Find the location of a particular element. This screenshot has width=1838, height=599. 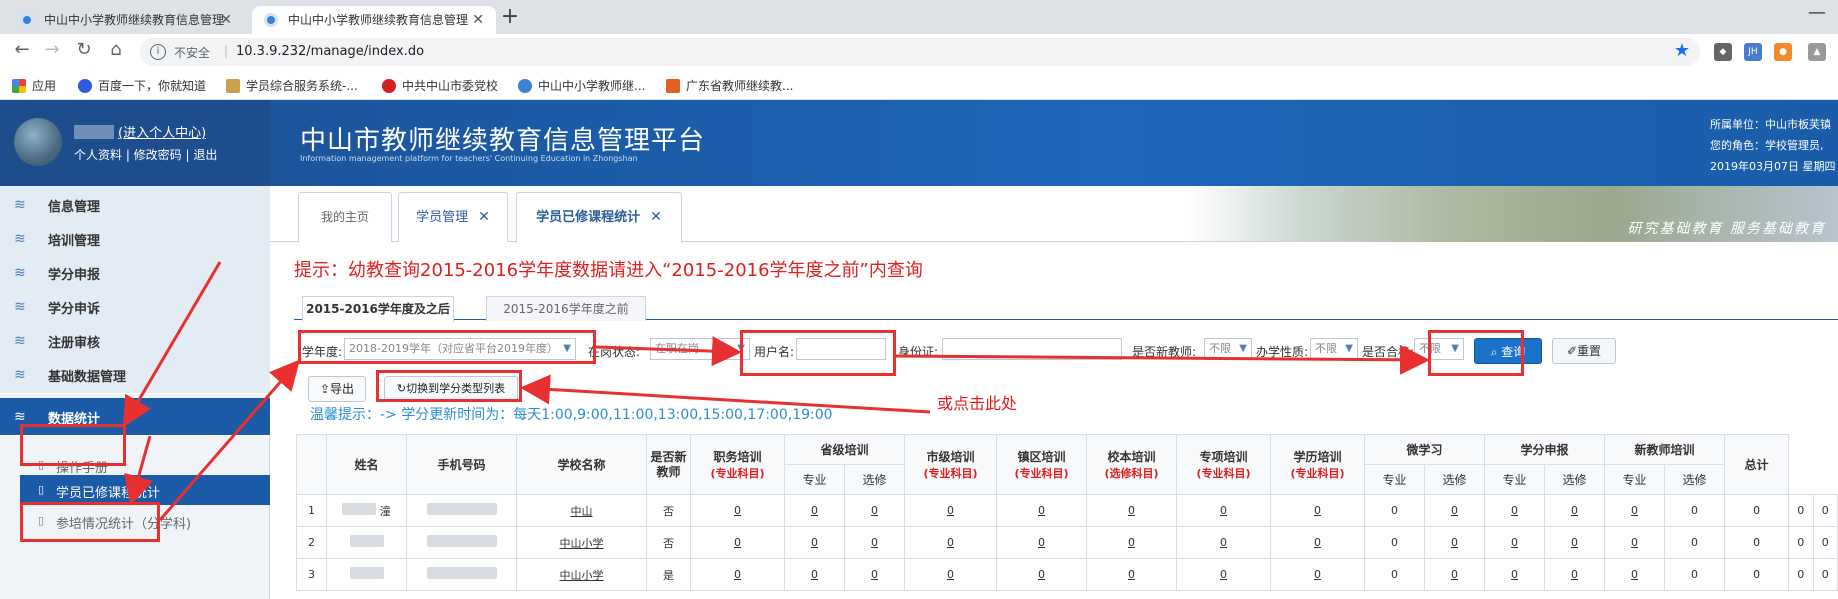

info-icon: i is located at coordinates (158, 52).